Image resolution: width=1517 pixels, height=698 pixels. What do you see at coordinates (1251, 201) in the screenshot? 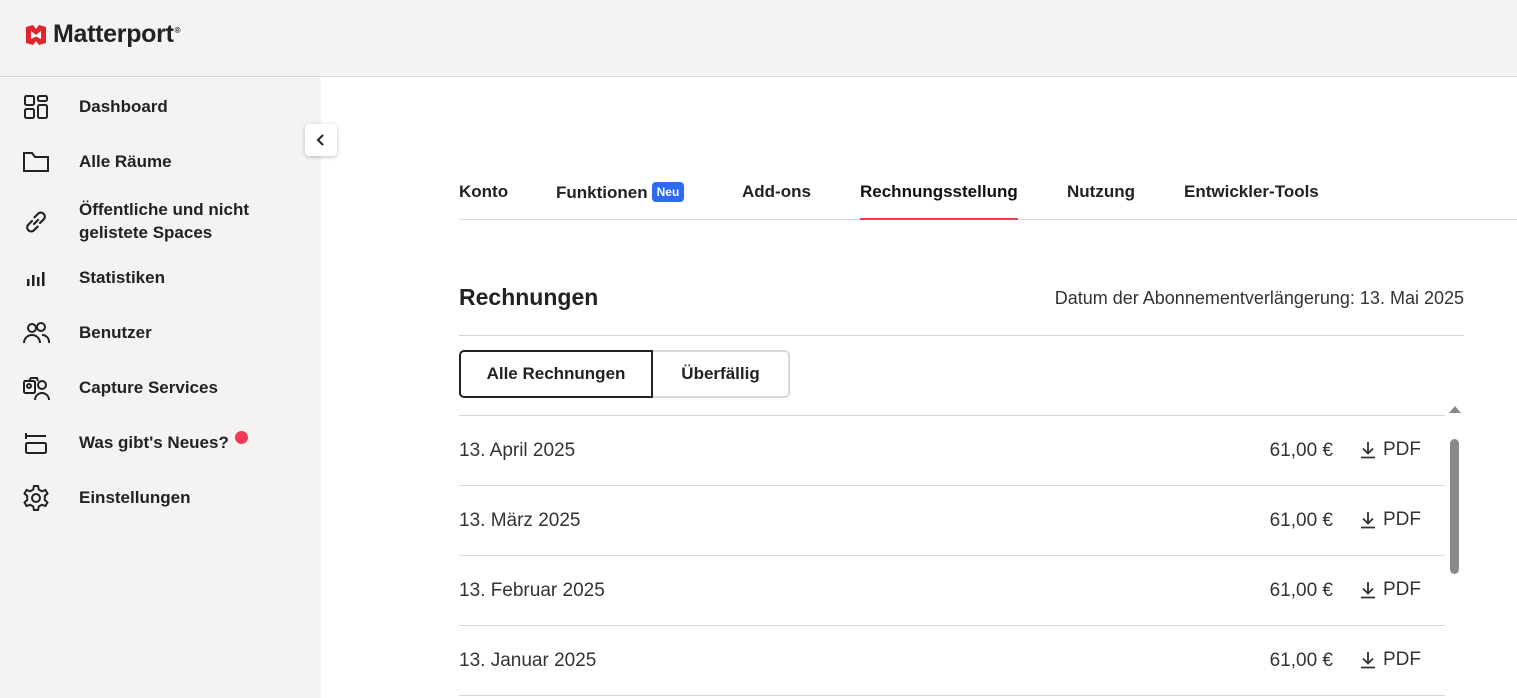
I see `tab-entwickler-tools: Entwickler-Tools` at bounding box center [1251, 201].